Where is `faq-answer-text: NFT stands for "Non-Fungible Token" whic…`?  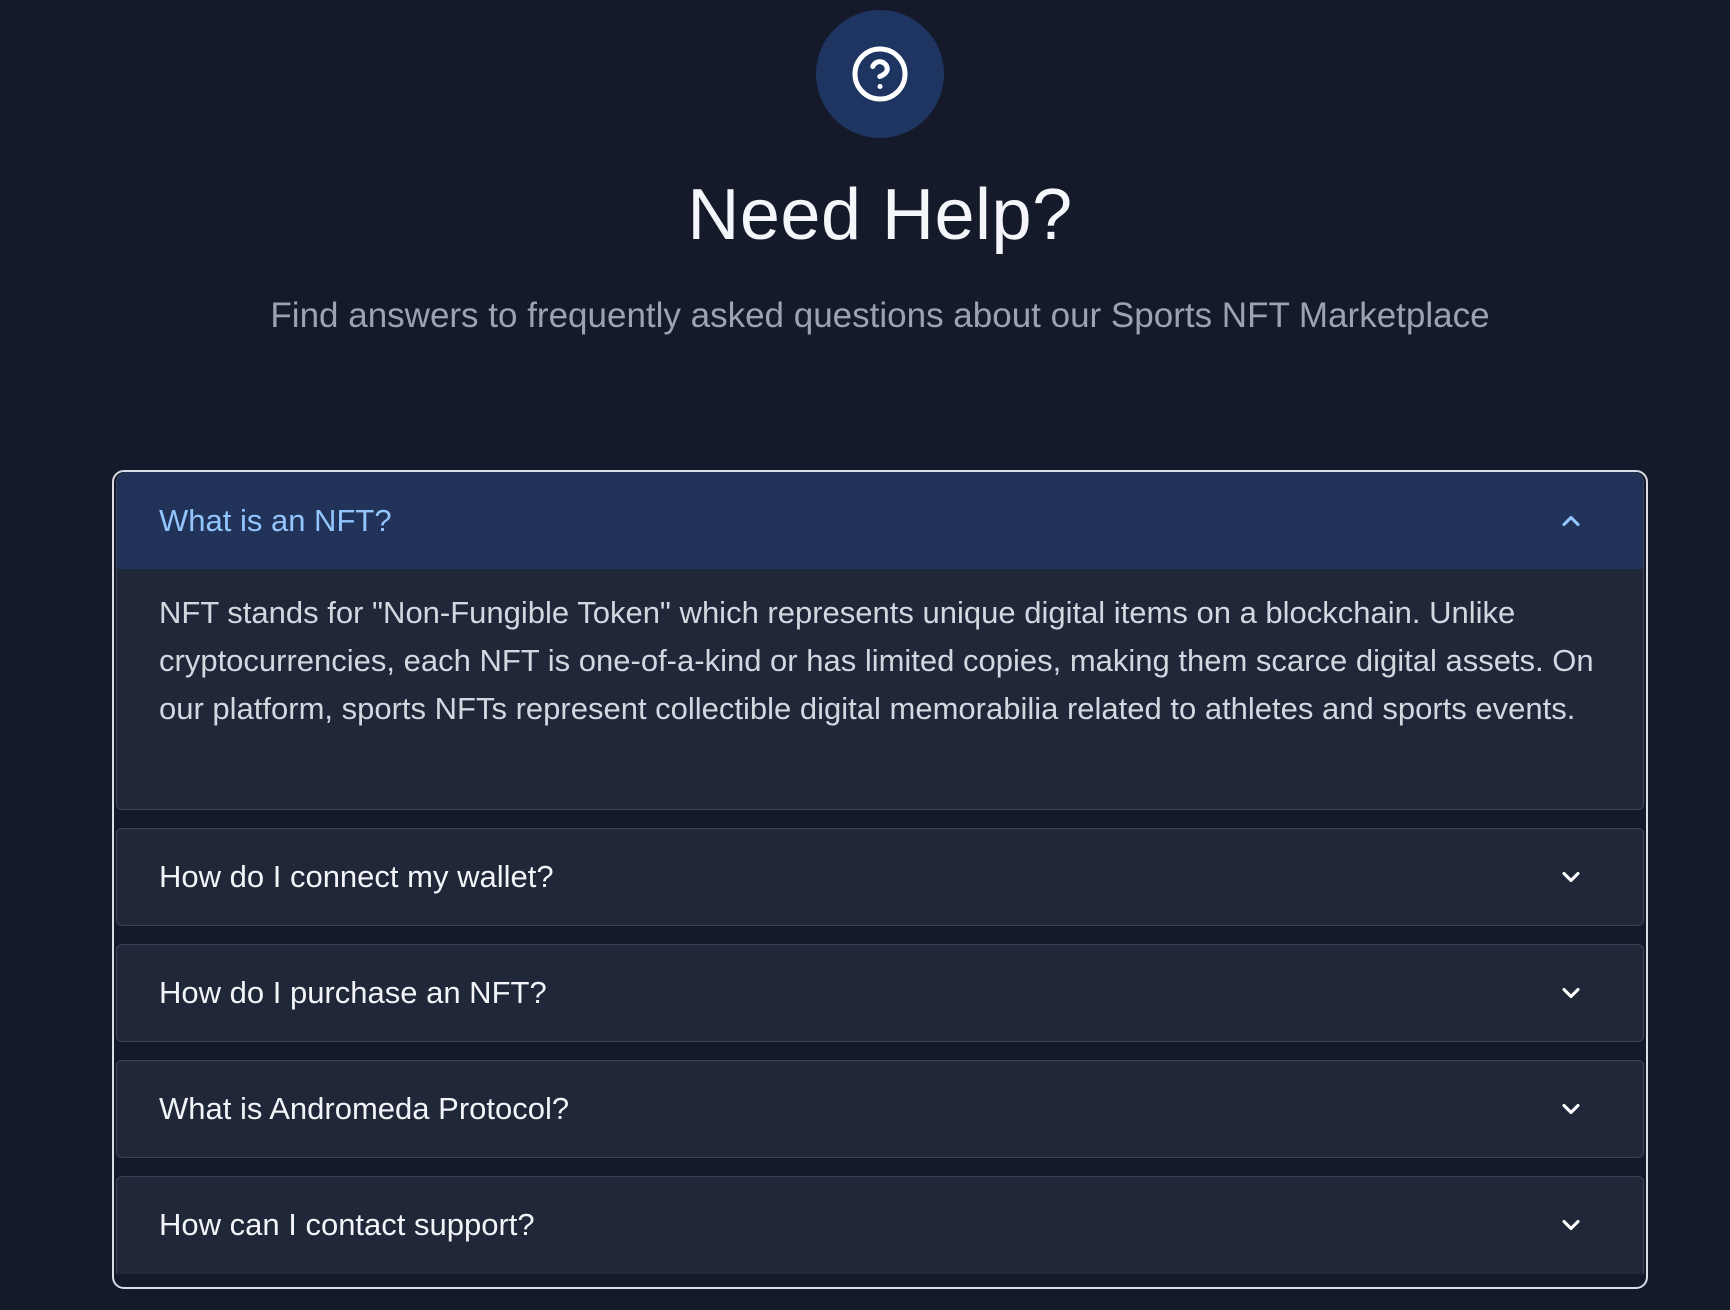 faq-answer-text: NFT stands for "Non-Fungible Token" whic… is located at coordinates (876, 660).